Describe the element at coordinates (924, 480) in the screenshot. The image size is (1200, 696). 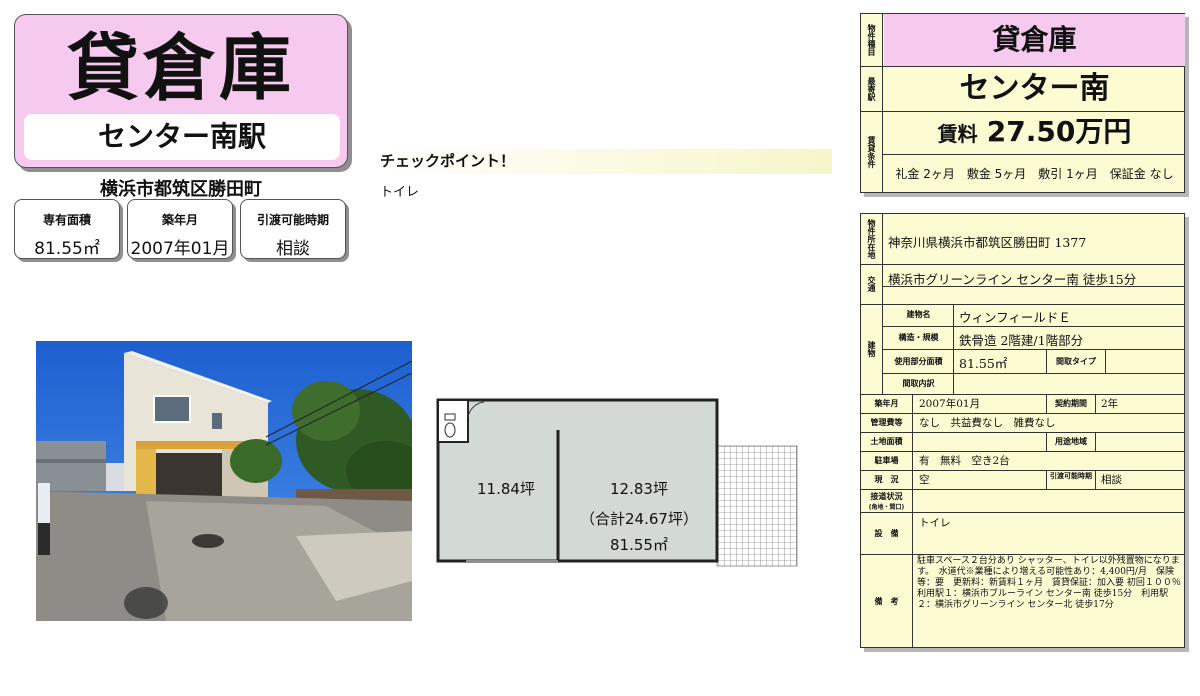
I see `status-value: 空` at that location.